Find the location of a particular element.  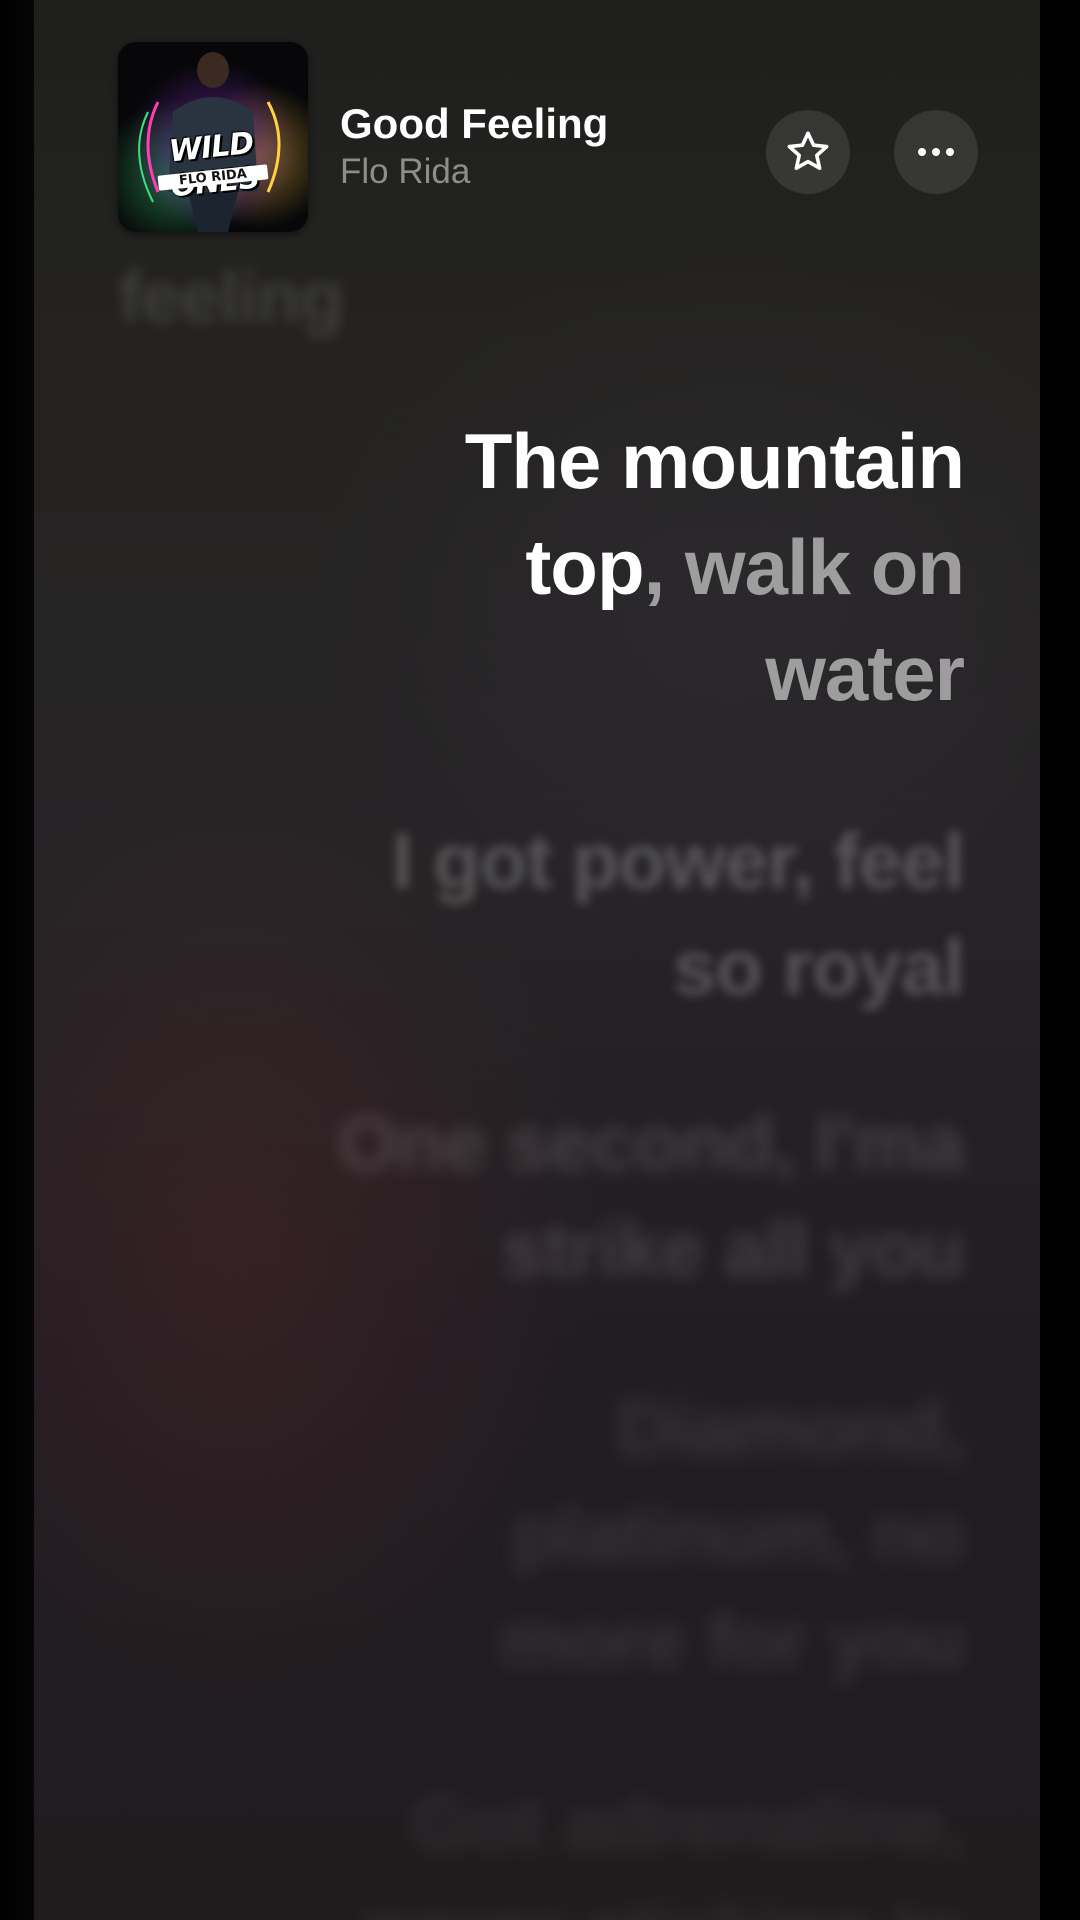

lyric-line: One second, I'ma strike all you is located at coordinates (604, 1196).